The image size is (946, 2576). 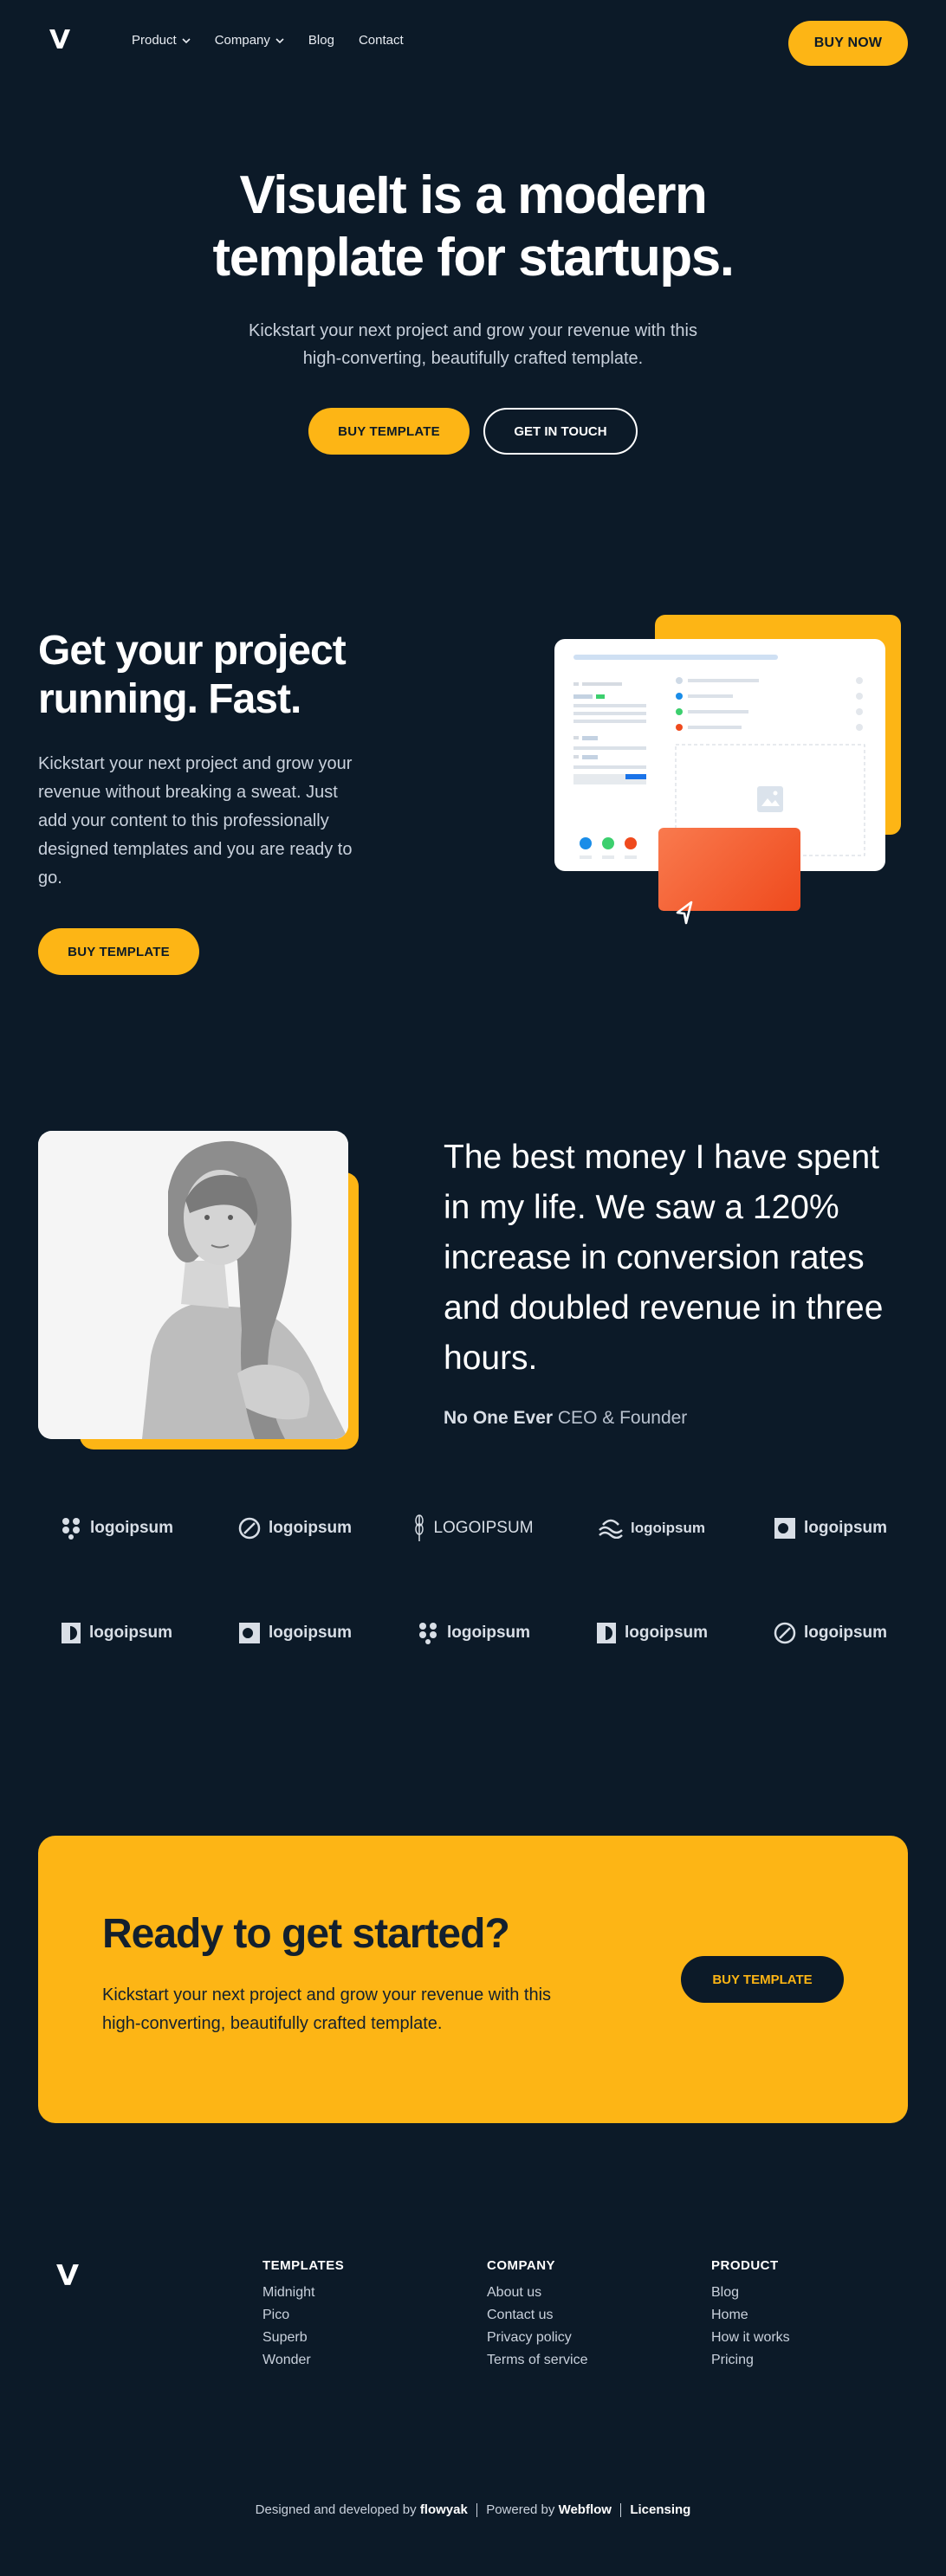 I want to click on top-nav: Product Company Blog Contact BUY NOW, so click(x=473, y=43).